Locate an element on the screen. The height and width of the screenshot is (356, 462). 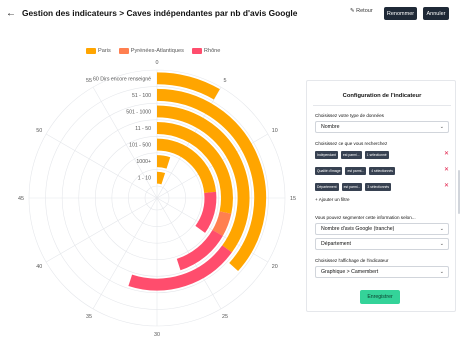
segment-select-1: Nombre d'avis Google (tranche) ⌄ is located at coordinates (382, 229).